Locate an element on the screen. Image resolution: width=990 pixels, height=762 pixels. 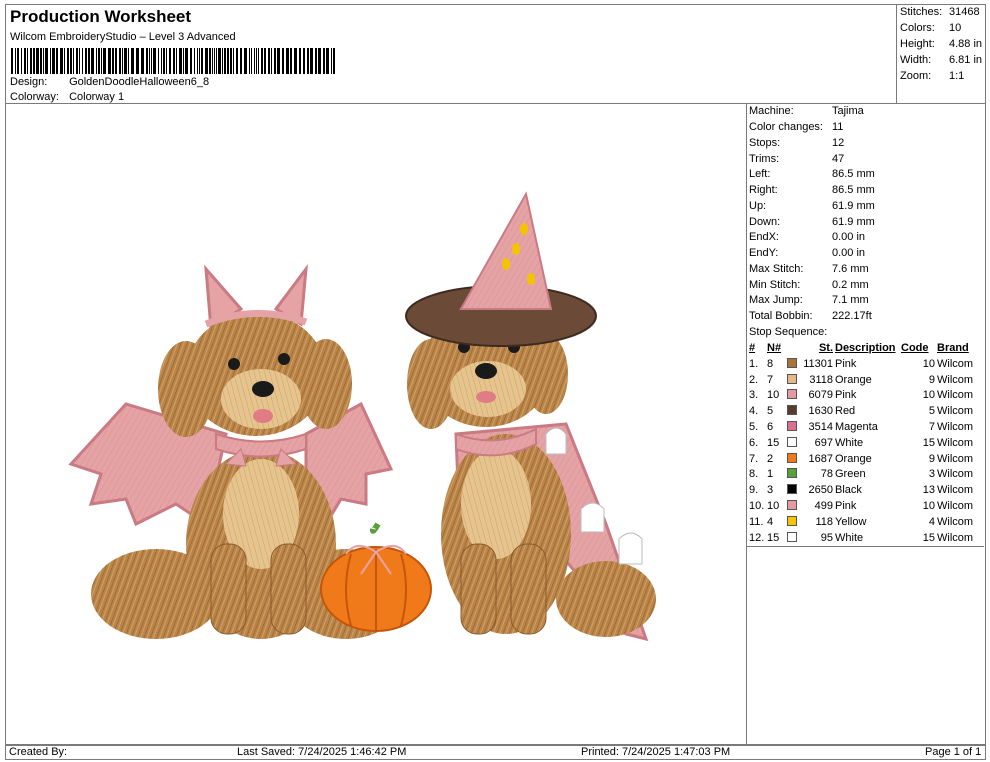
row-code: 13 is located at coordinates (928, 490).